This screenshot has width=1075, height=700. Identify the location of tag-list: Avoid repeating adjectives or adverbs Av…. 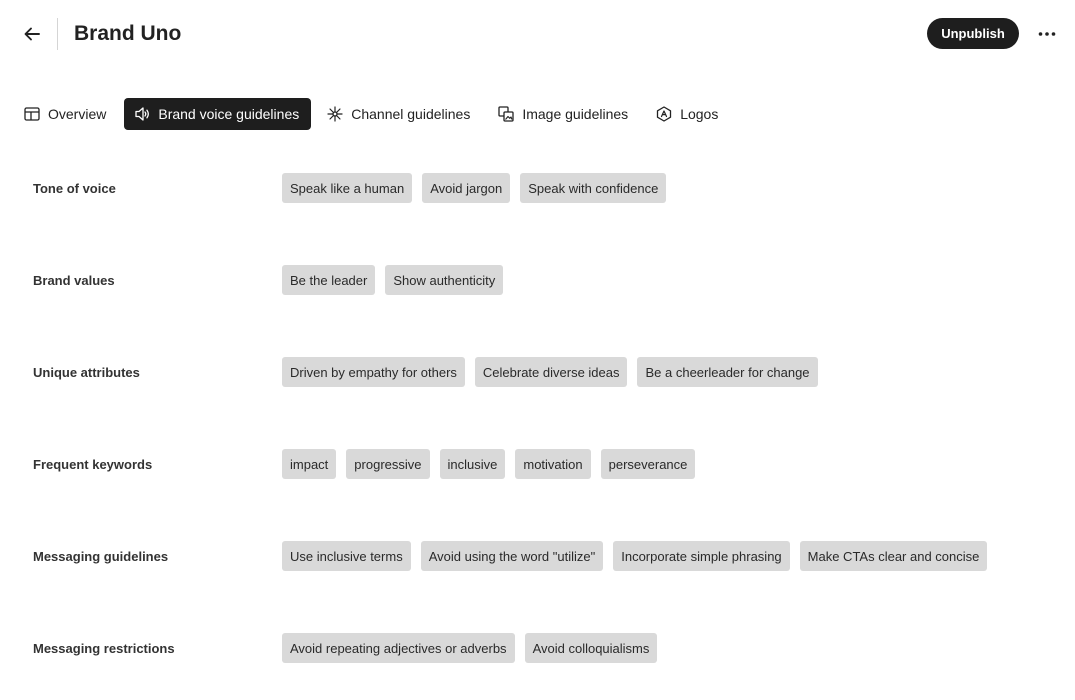
(470, 648).